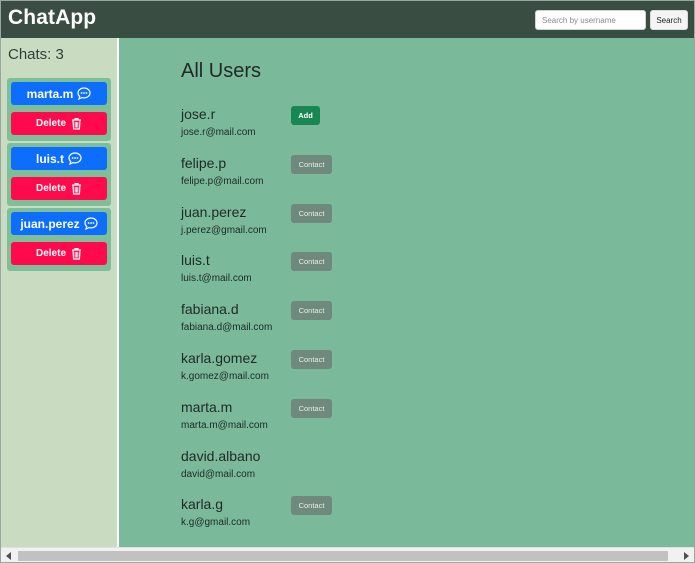  Describe the element at coordinates (216, 278) in the screenshot. I see `user-email: luis.t@mail.com` at that location.